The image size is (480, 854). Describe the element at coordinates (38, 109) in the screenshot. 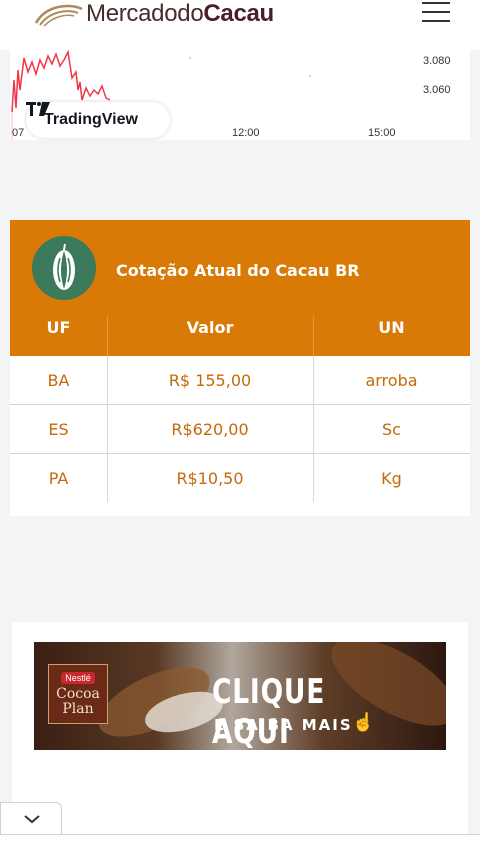

I see `tradingview-logo-icon` at that location.